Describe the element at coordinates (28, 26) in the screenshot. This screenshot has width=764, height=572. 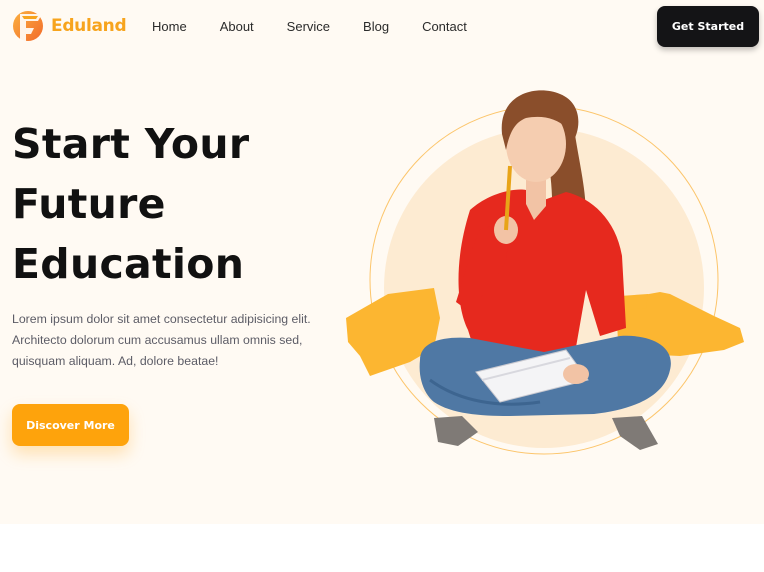
I see `logo-icon` at that location.